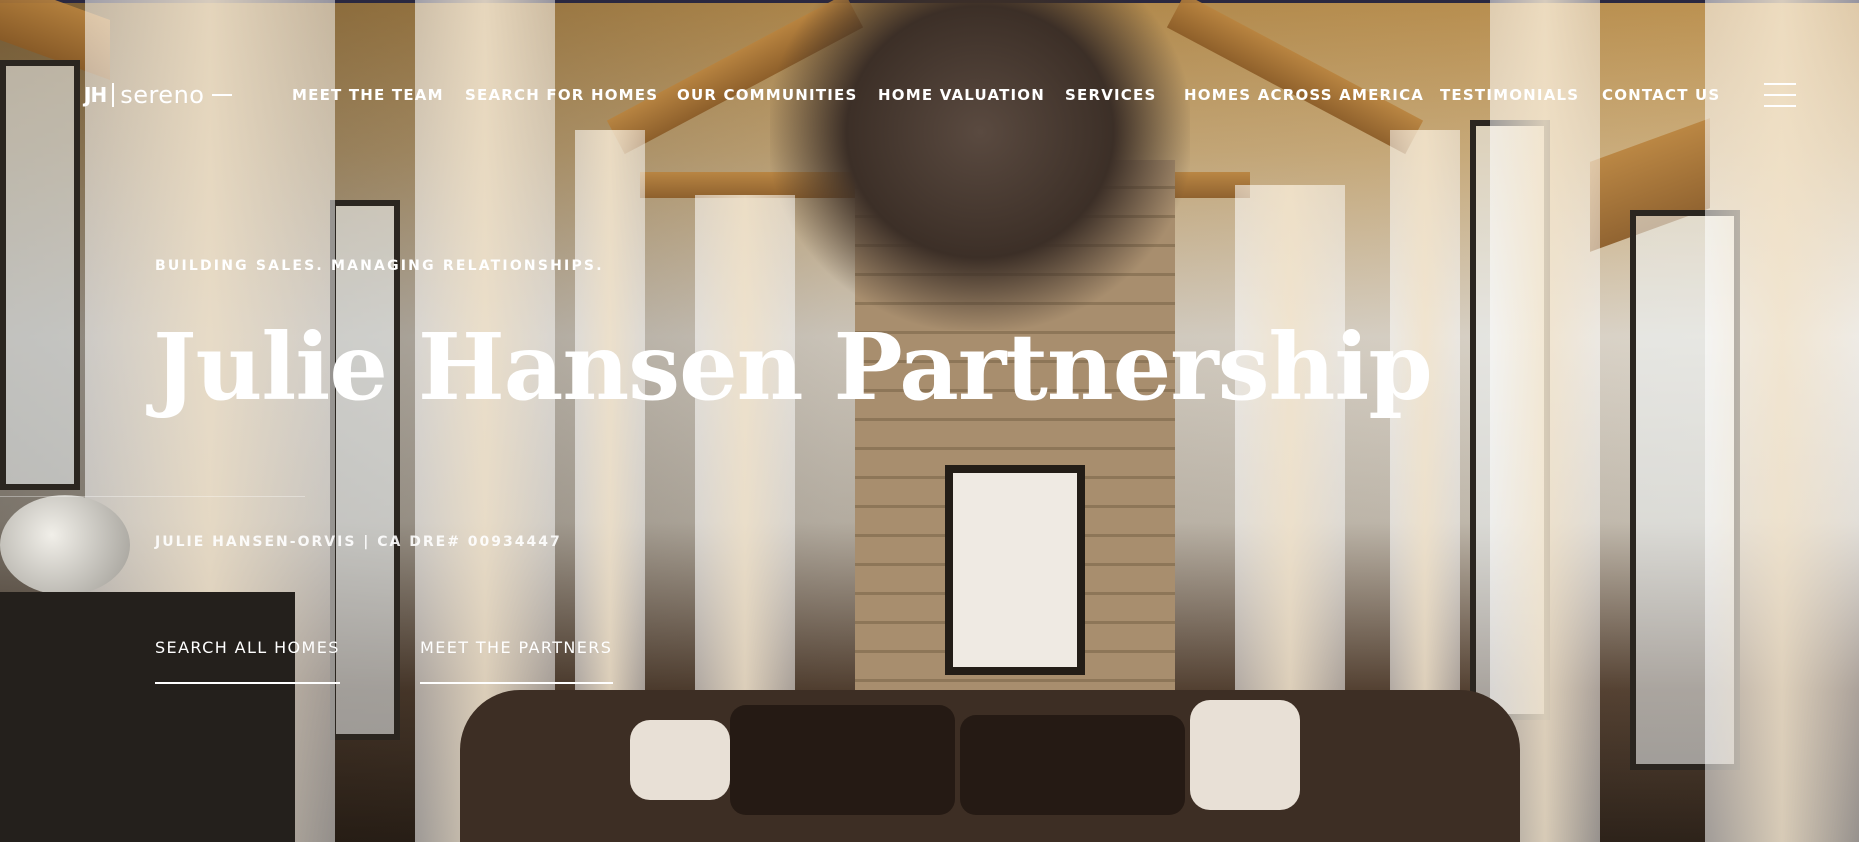 The width and height of the screenshot is (1859, 842). I want to click on hero-tagline: BUILDING SALES. MANAGING RELATIONSHIPS., so click(379, 266).